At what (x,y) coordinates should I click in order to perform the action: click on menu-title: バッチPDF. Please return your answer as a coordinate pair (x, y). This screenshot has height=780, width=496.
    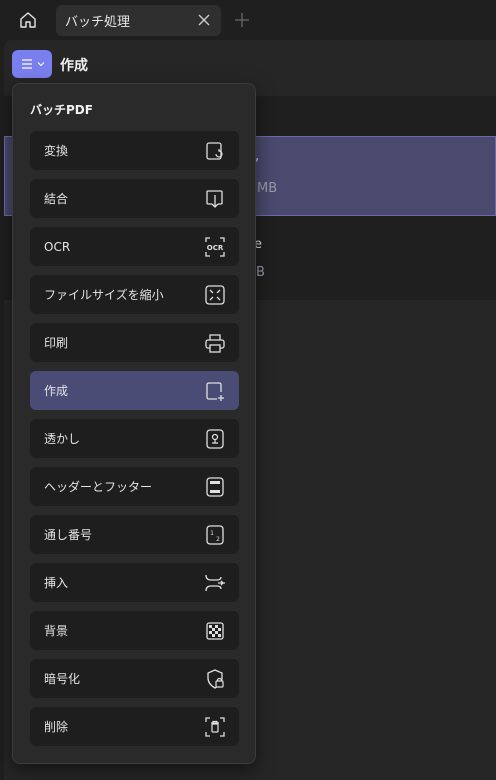
    Looking at the image, I should click on (61, 110).